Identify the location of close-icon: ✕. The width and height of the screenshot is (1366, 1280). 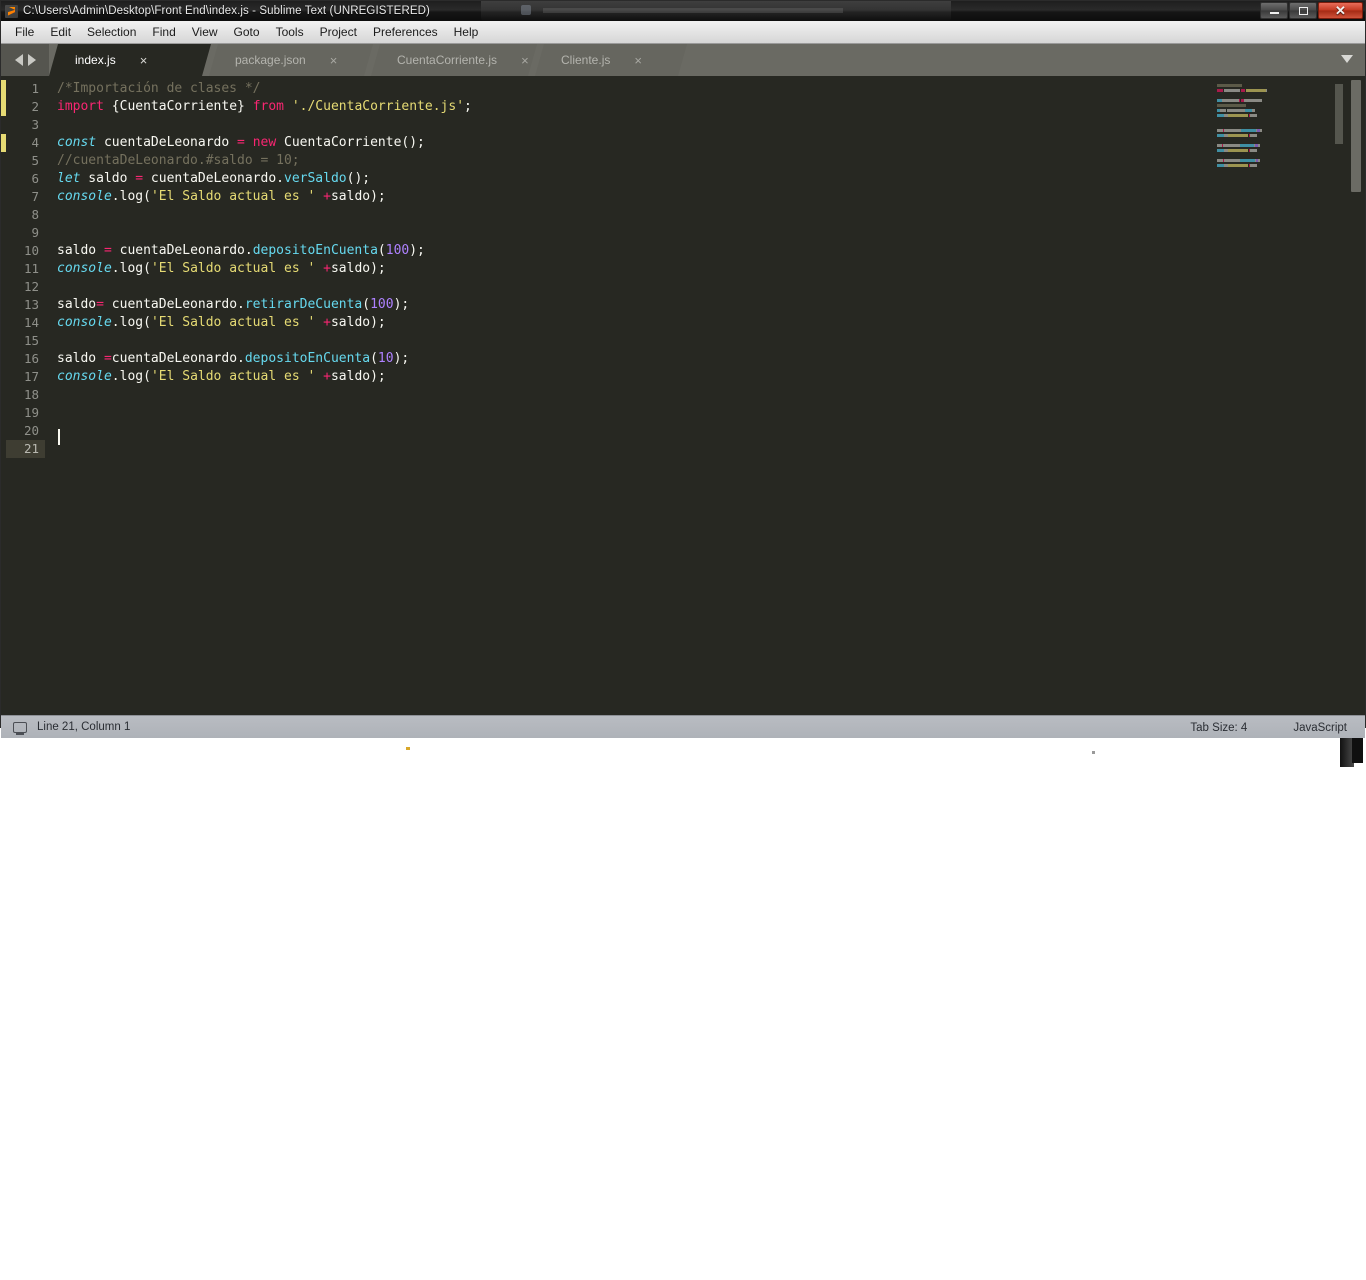
(1340, 10).